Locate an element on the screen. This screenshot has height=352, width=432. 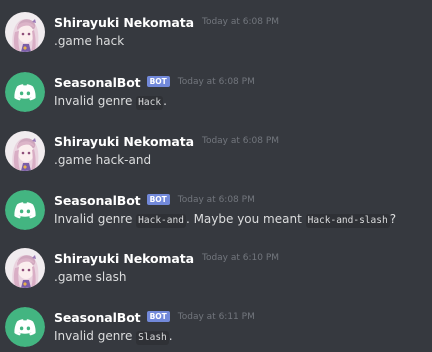
message-timestamp: Today at 6:11 PM is located at coordinates (216, 317).